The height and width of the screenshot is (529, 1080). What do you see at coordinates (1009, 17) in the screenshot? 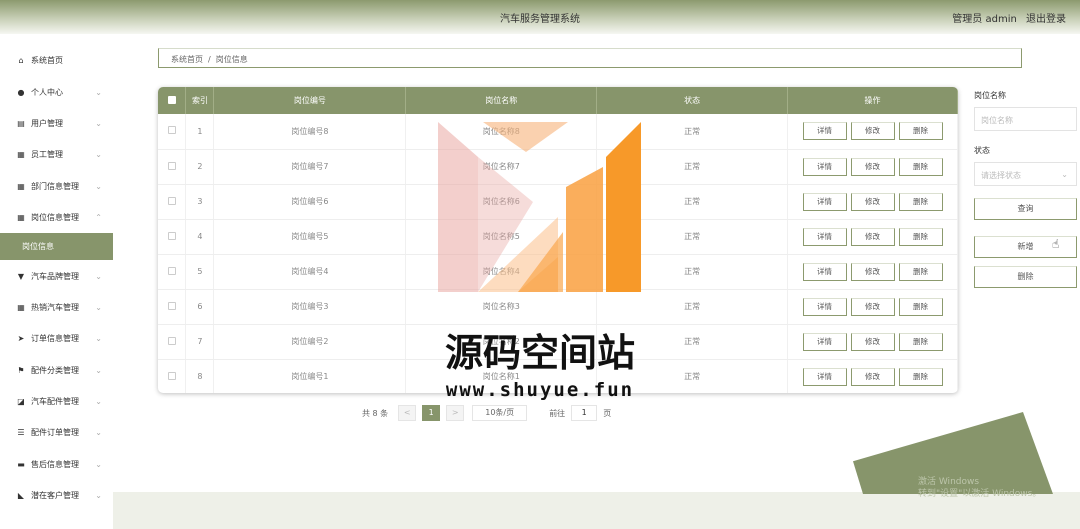
I see `user-area: 管理员 admin 退出登录` at bounding box center [1009, 17].